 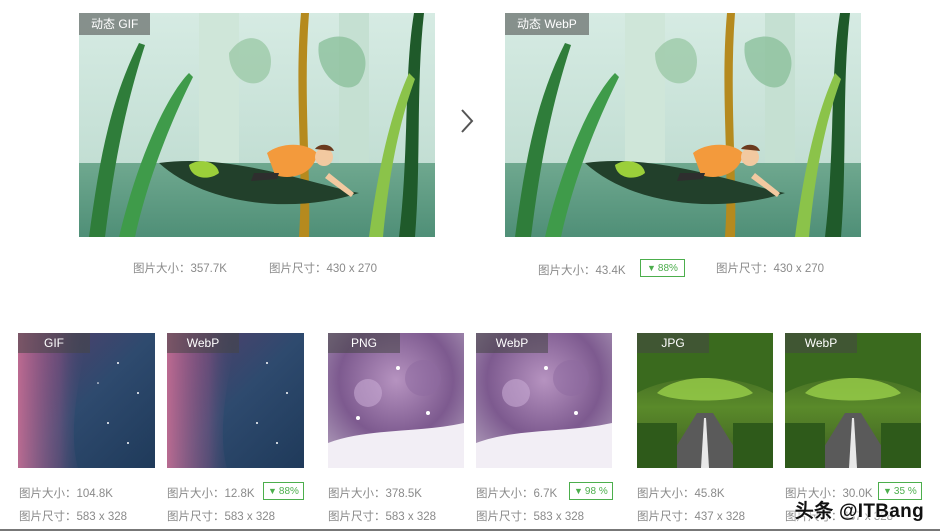 I want to click on reduction-badge: ▼ 98 %, so click(x=591, y=491).